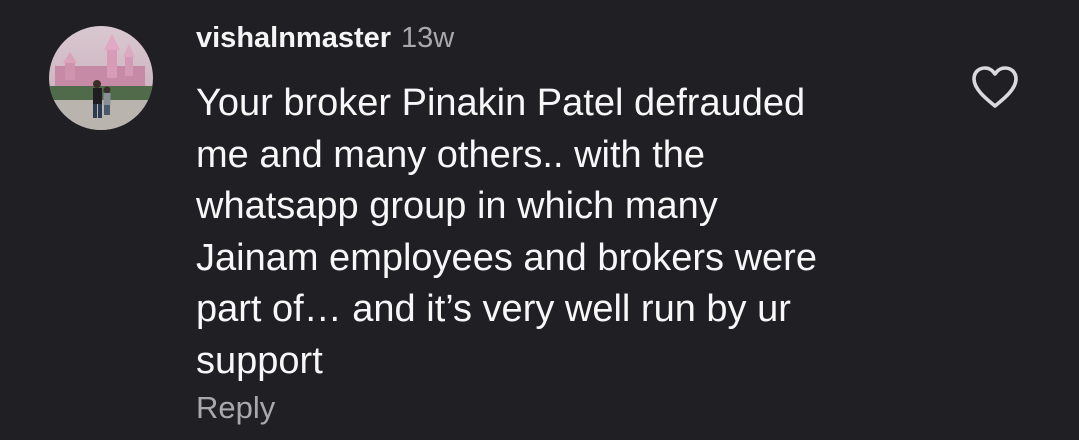 The image size is (1079, 440). Describe the element at coordinates (259, 360) in the screenshot. I see `comment-text-line: support` at that location.